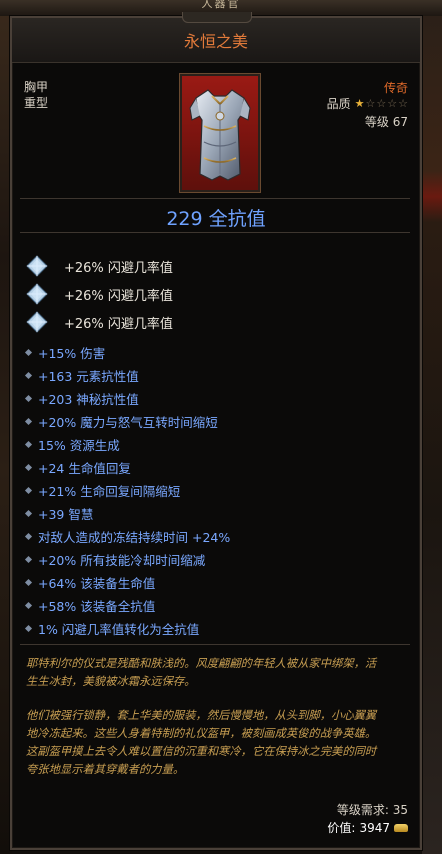  What do you see at coordinates (81, 375) in the screenshot?
I see `affix-line: +163 元素抗性值` at bounding box center [81, 375].